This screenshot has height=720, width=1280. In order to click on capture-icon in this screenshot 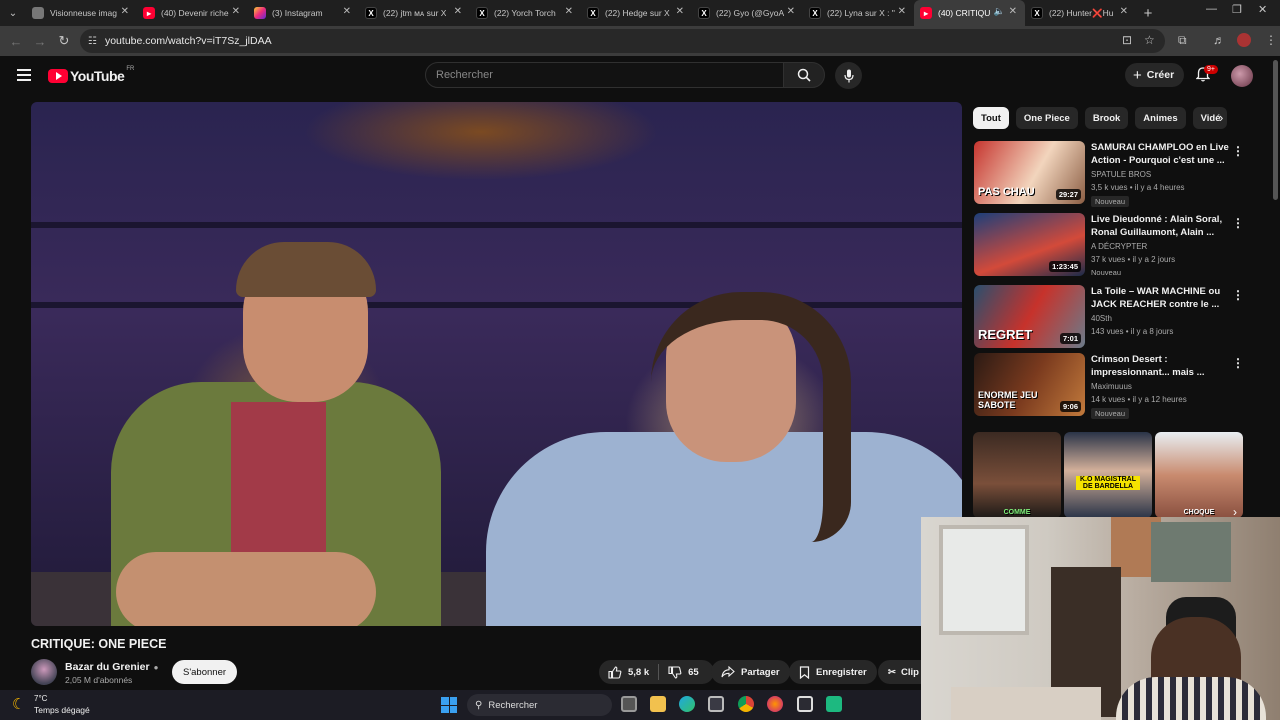, I will do `click(805, 704)`.